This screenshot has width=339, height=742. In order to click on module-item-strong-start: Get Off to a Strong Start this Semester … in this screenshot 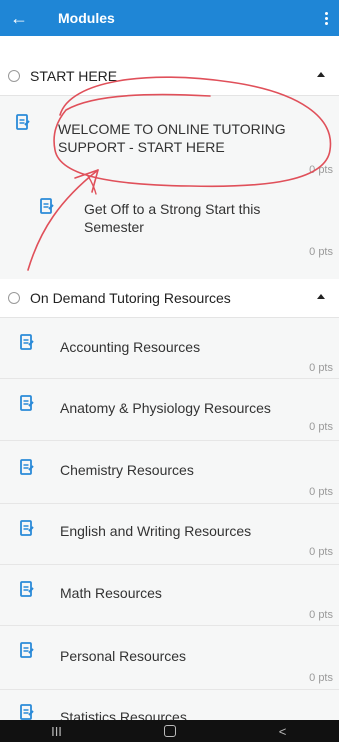, I will do `click(169, 233)`.